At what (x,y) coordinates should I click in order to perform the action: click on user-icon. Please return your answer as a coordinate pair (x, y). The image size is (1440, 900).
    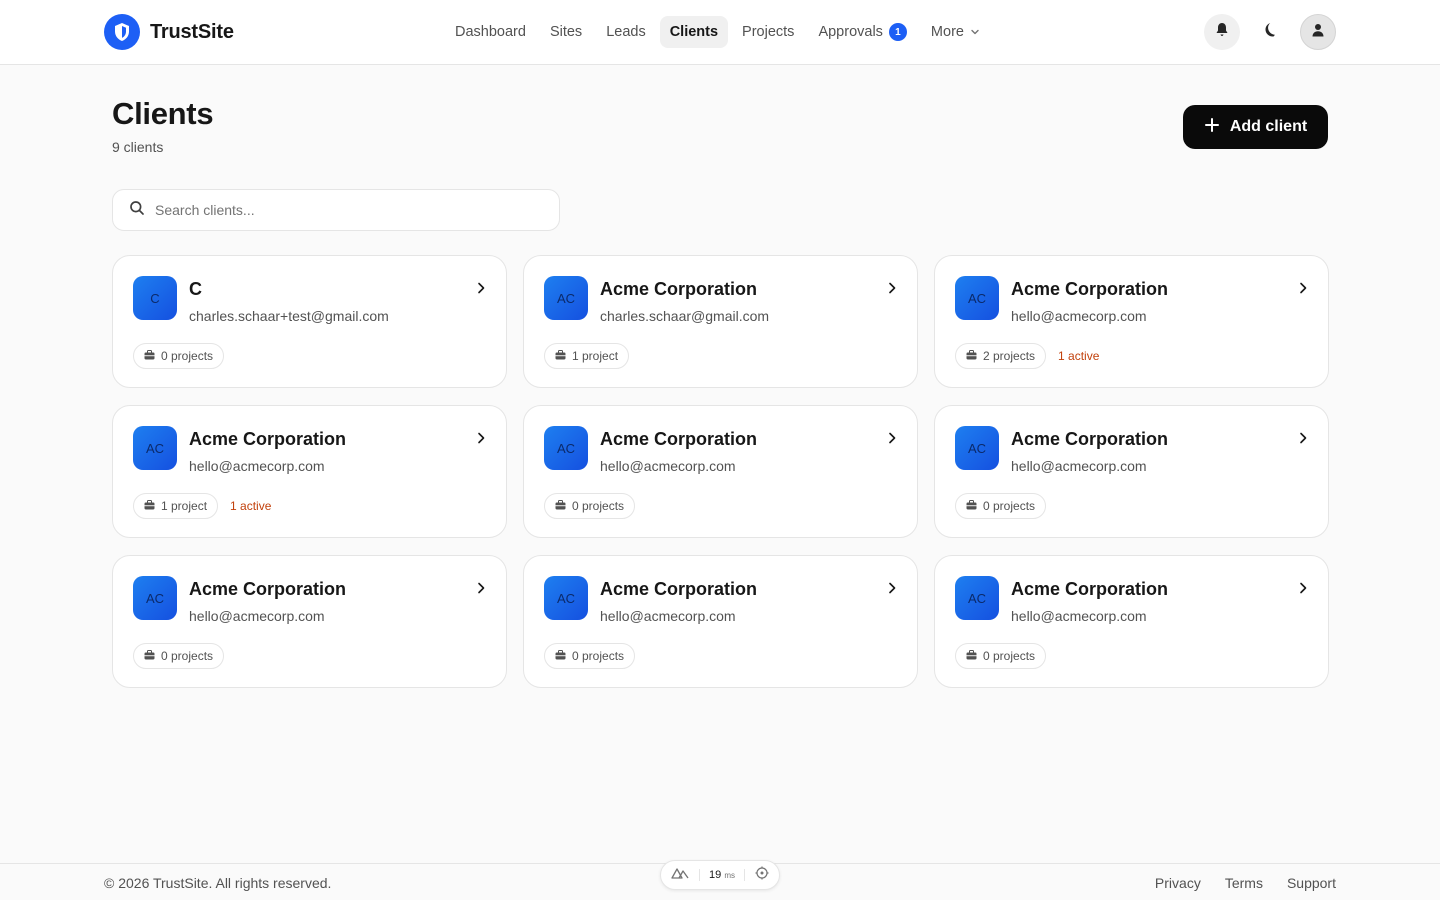
    Looking at the image, I should click on (1318, 32).